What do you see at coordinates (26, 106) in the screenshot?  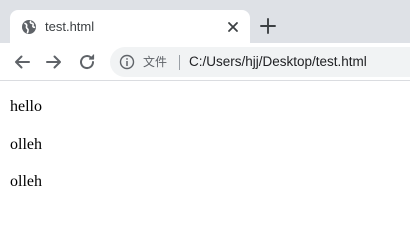 I see `text-line-hello: hello` at bounding box center [26, 106].